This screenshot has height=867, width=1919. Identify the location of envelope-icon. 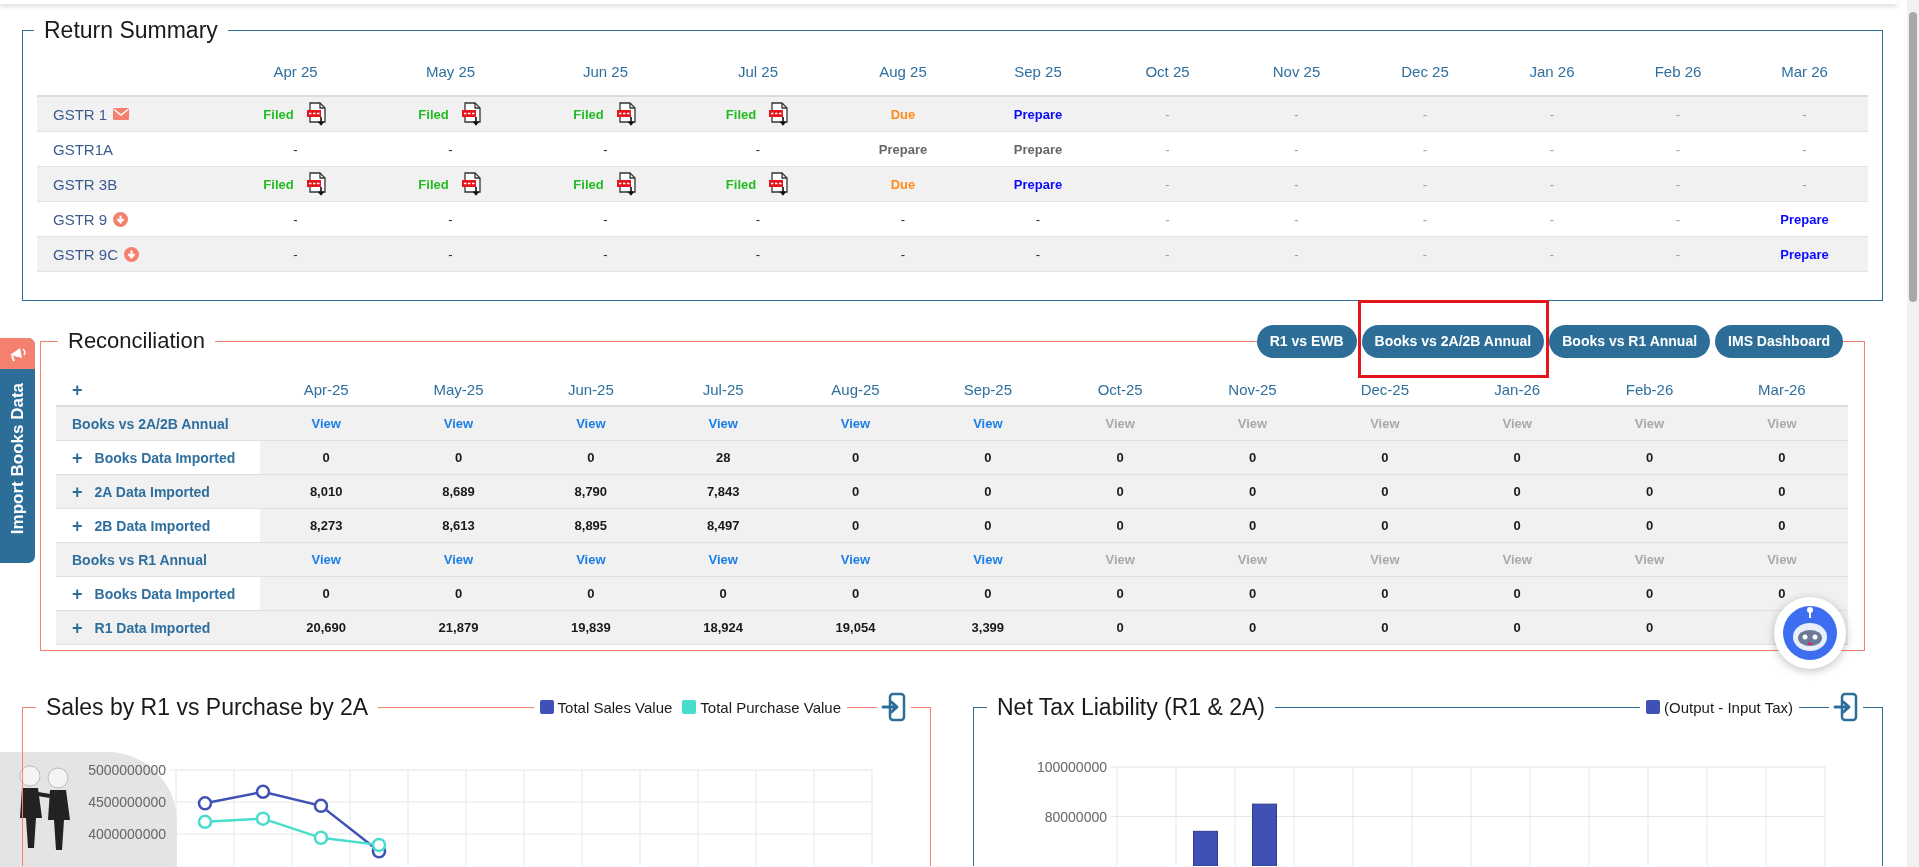
(121, 114).